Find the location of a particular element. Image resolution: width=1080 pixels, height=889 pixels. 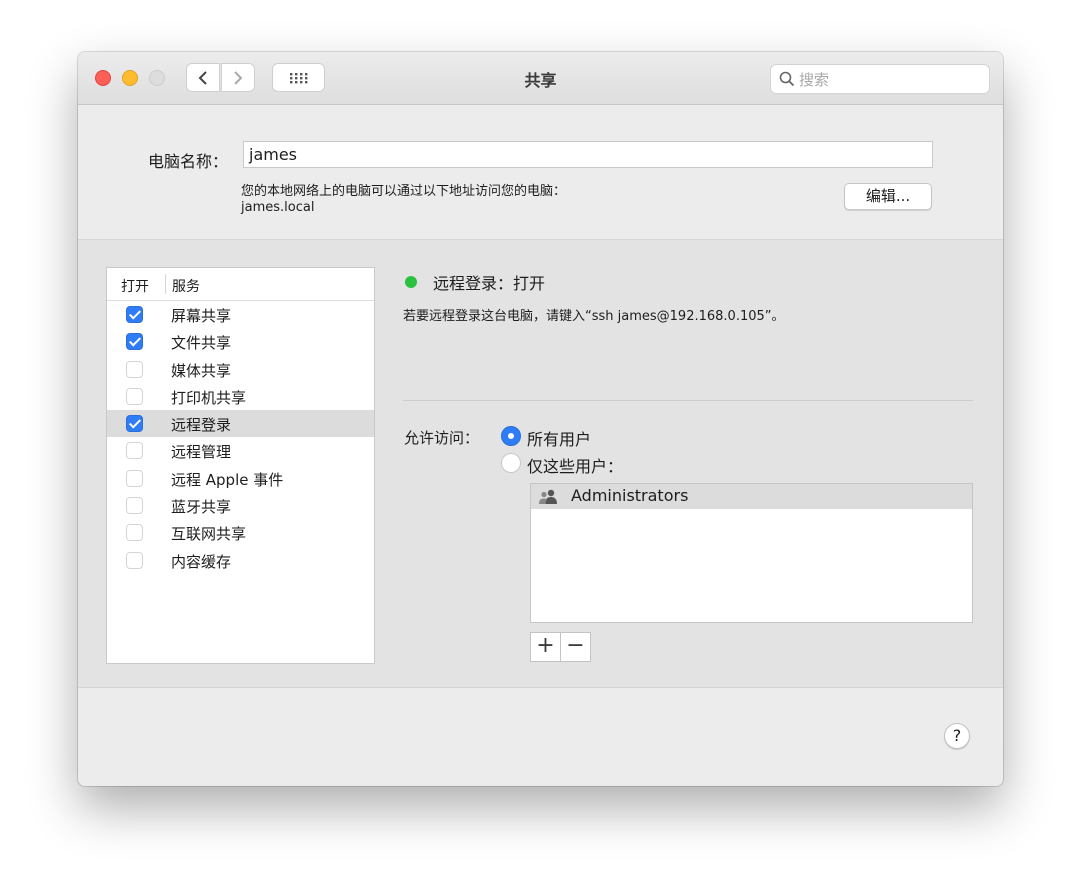

service-list-header: 打开 服务 is located at coordinates (240, 284).